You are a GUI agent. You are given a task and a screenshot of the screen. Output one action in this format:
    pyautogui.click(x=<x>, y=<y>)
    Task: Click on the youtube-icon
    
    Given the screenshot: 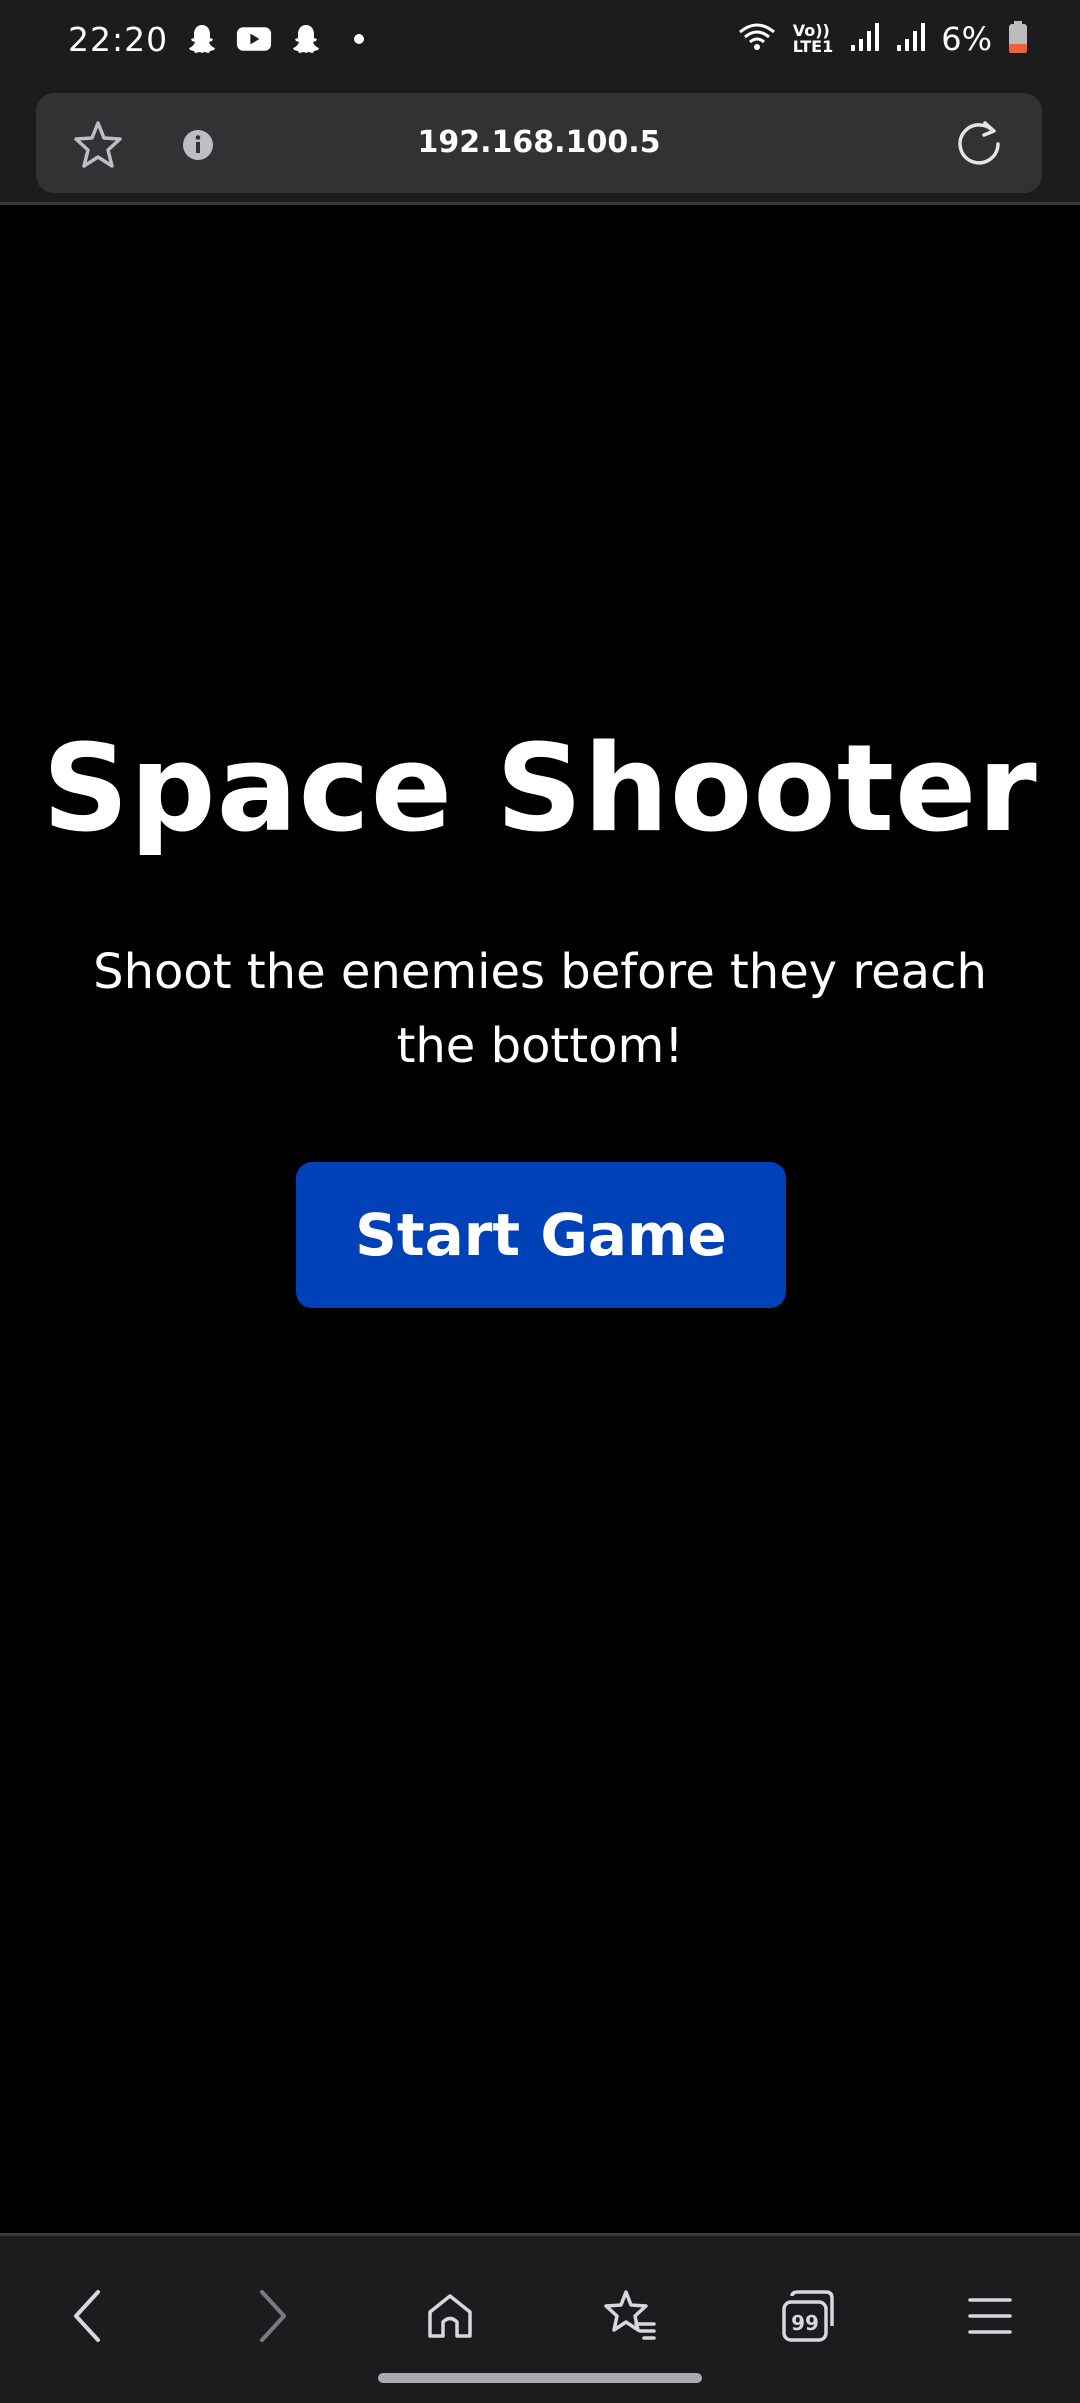 What is the action you would take?
    pyautogui.click(x=254, y=39)
    